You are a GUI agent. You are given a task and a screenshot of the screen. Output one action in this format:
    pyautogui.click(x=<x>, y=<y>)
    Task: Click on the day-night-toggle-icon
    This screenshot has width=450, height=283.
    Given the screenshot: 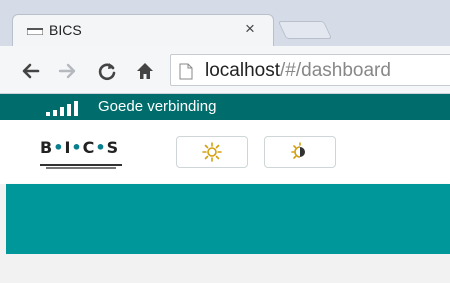 What is the action you would take?
    pyautogui.click(x=298, y=150)
    